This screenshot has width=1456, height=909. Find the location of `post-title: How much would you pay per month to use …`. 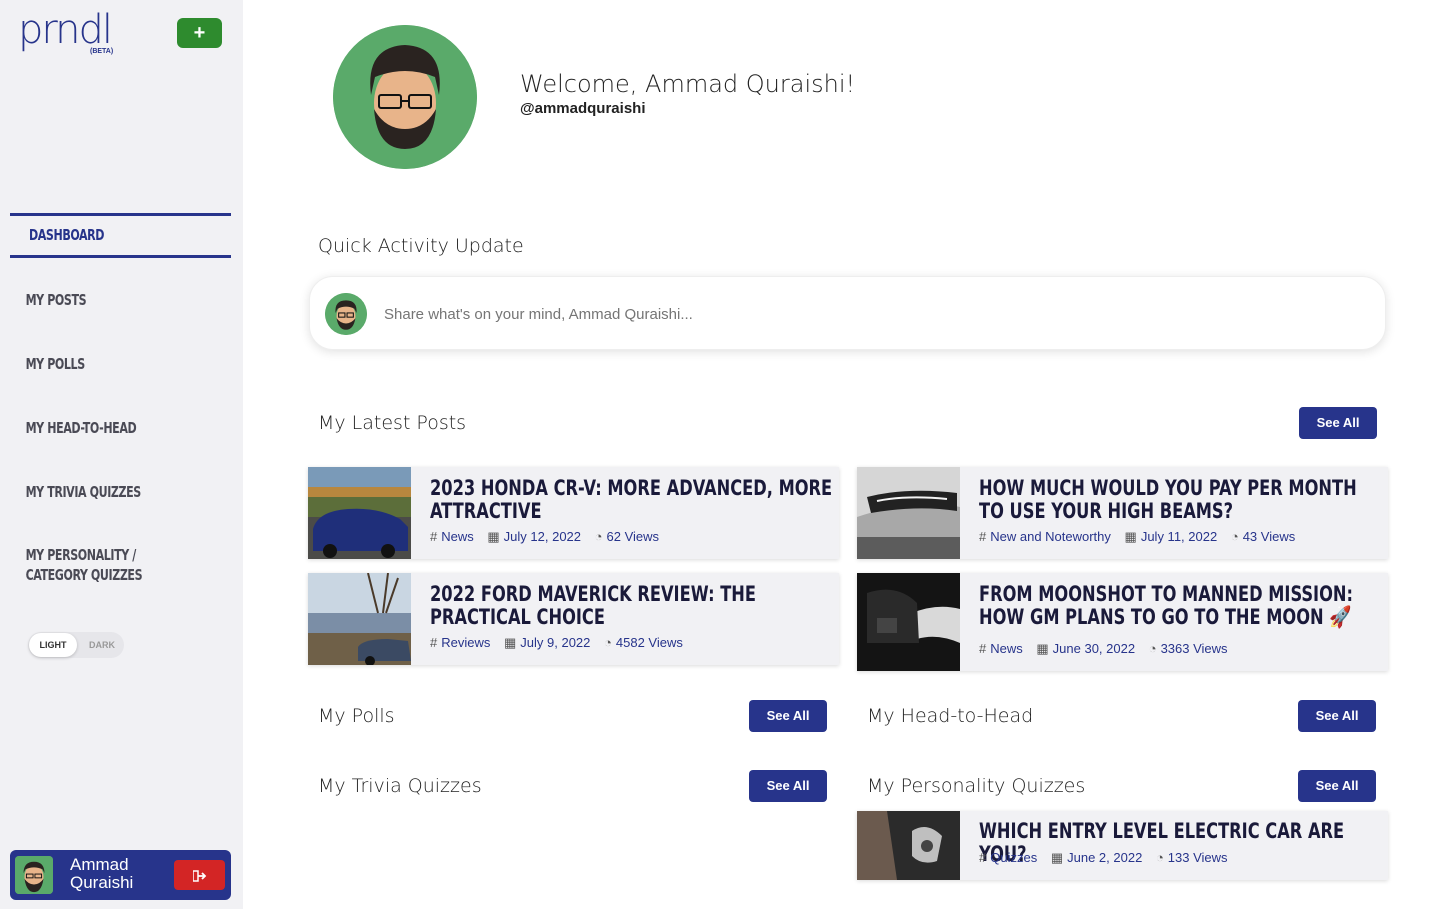

post-title: How much would you pay per month to use … is located at coordinates (1181, 500).